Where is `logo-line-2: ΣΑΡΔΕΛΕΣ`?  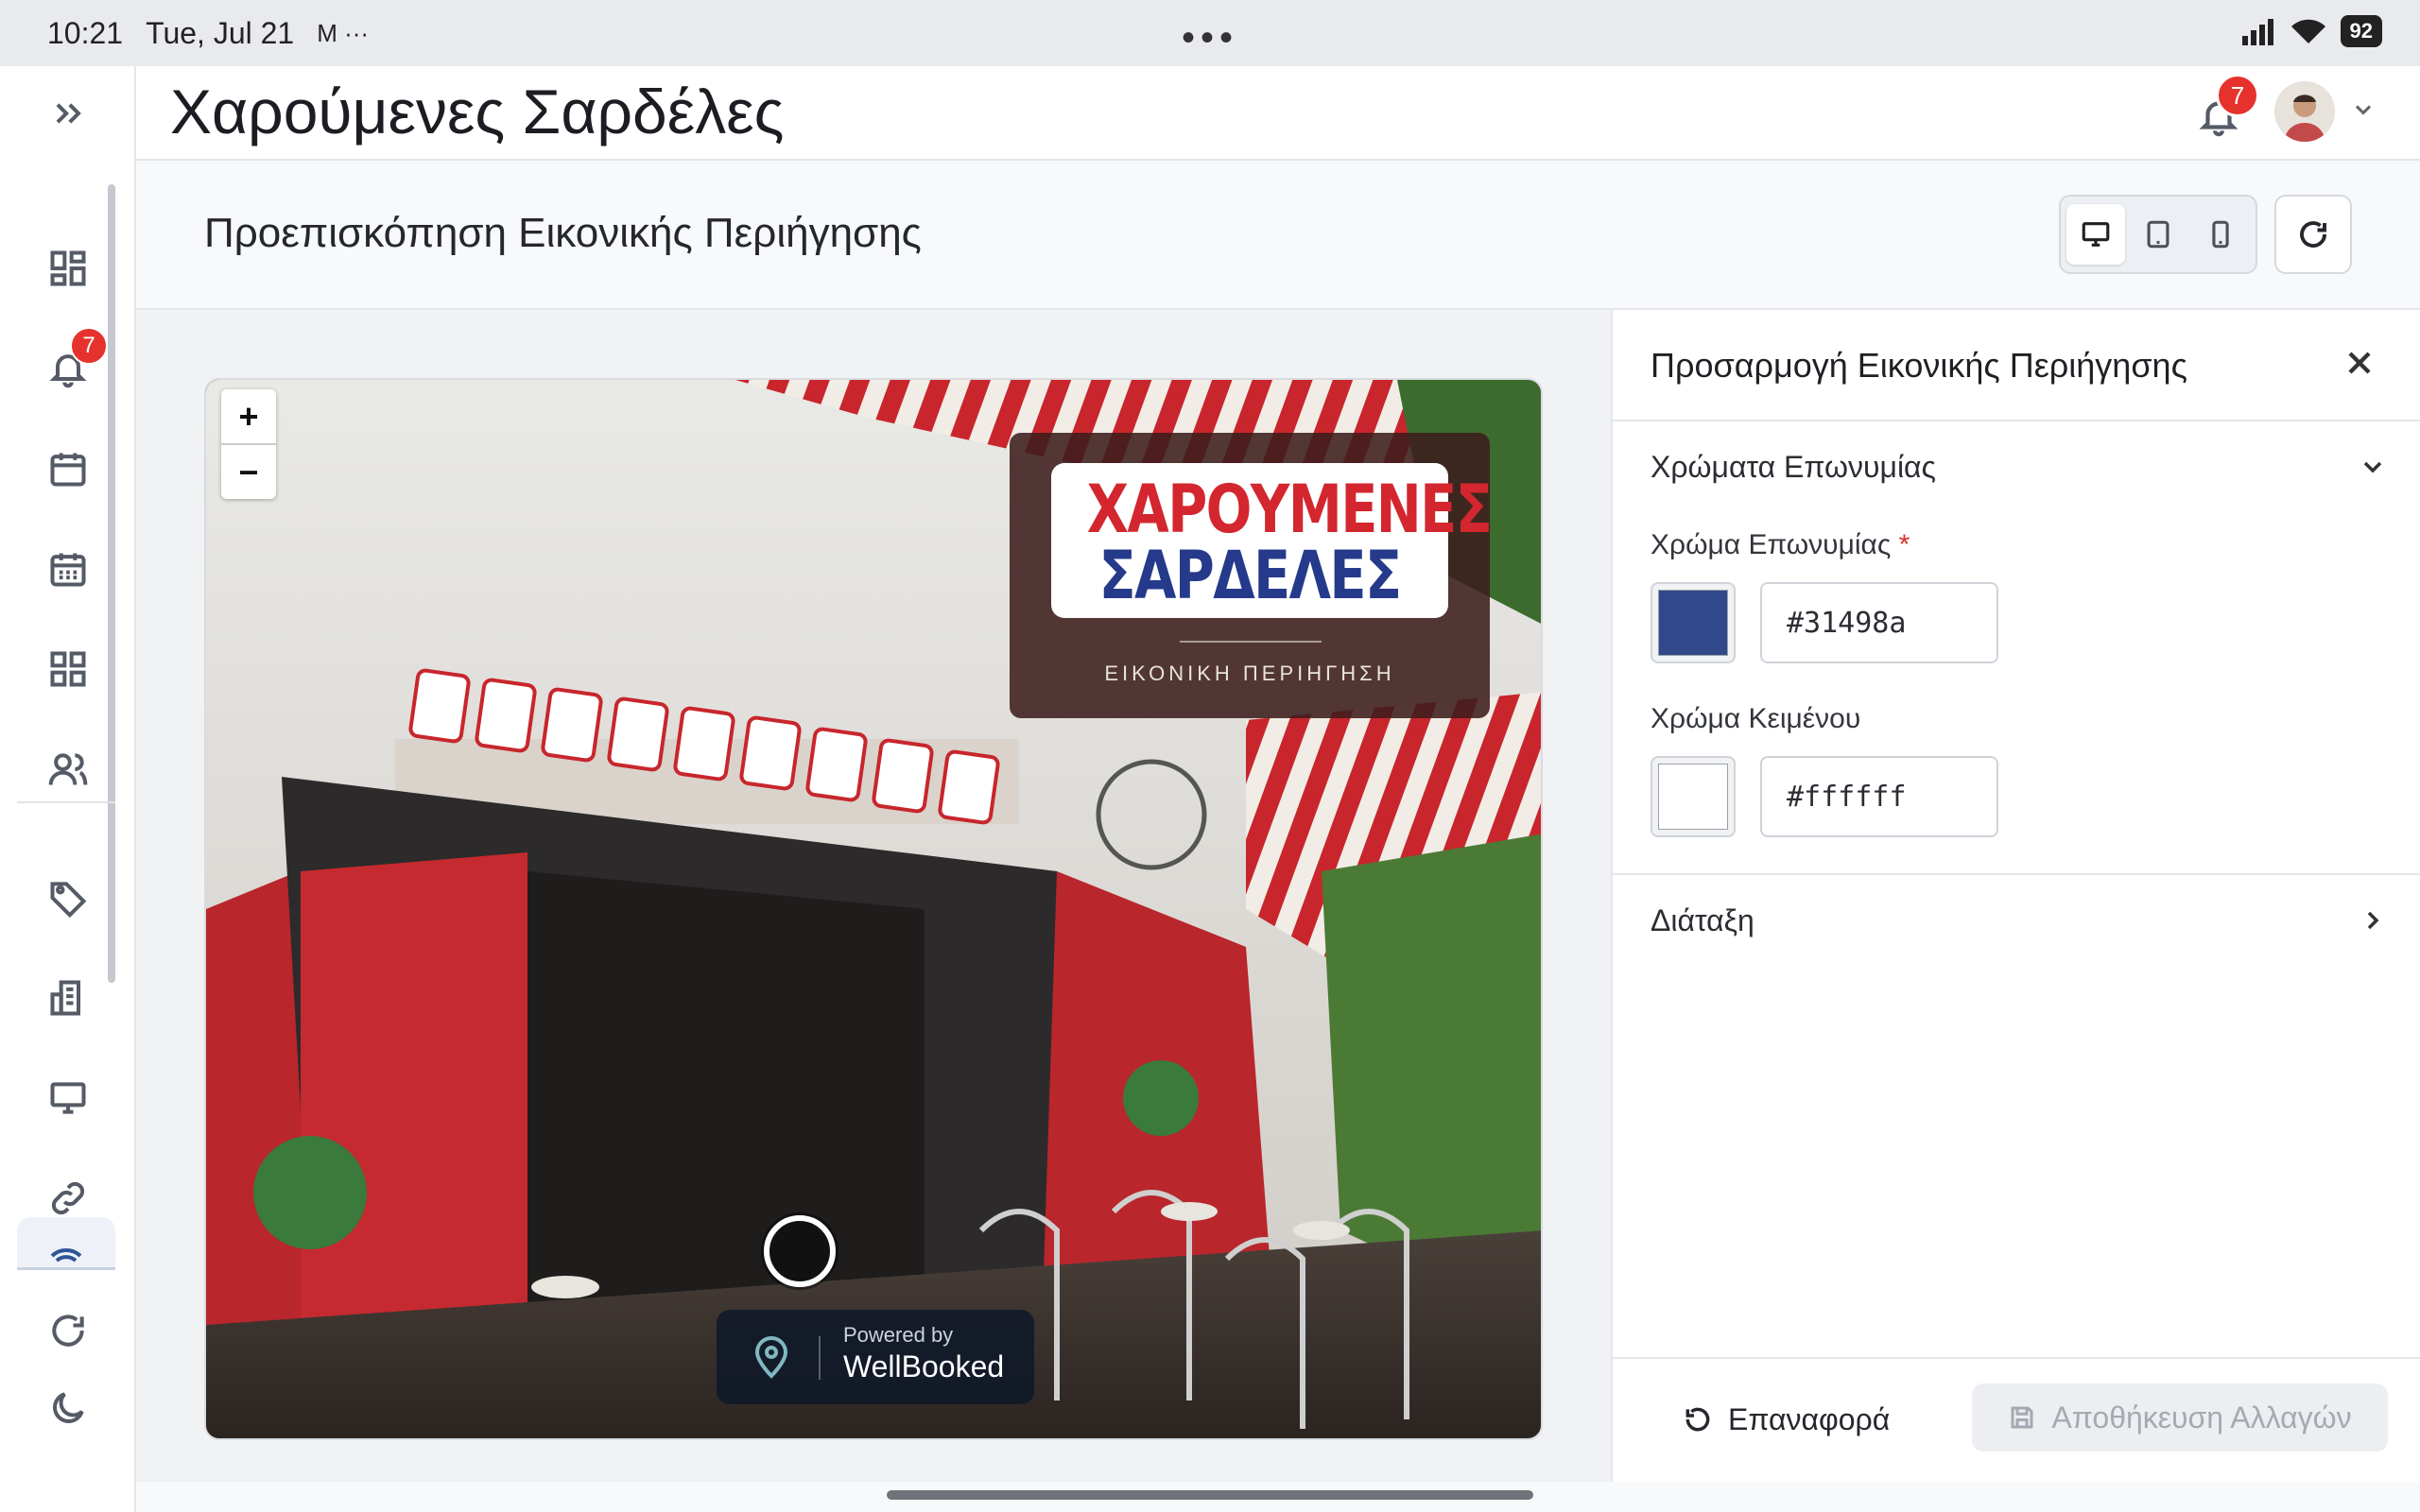
logo-line-2: ΣΑΡΔΕΛΕΣ is located at coordinates (1250, 575).